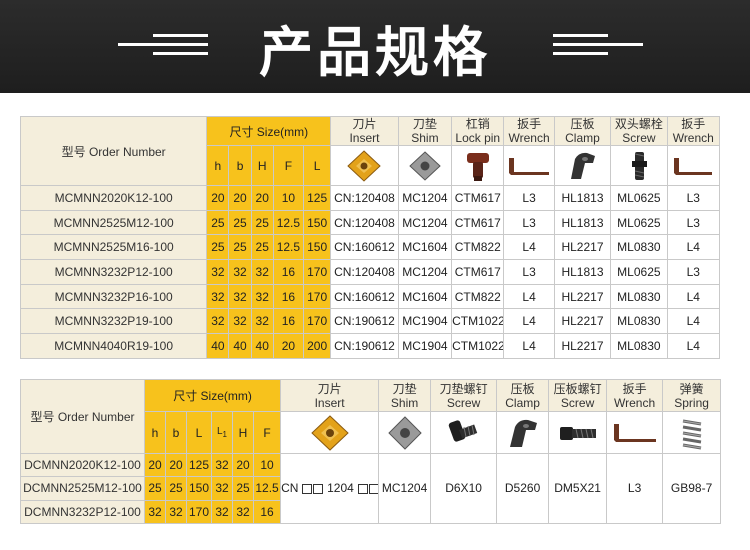  What do you see at coordinates (329, 388) in the screenshot?
I see `part-cn: 刀片` at bounding box center [329, 388].